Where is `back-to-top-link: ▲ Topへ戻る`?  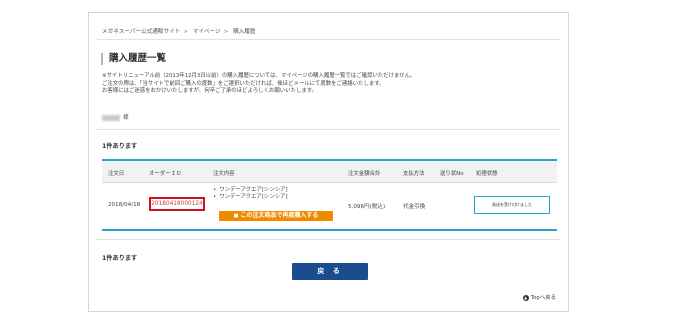 back-to-top-link: ▲ Topへ戻る is located at coordinates (539, 297).